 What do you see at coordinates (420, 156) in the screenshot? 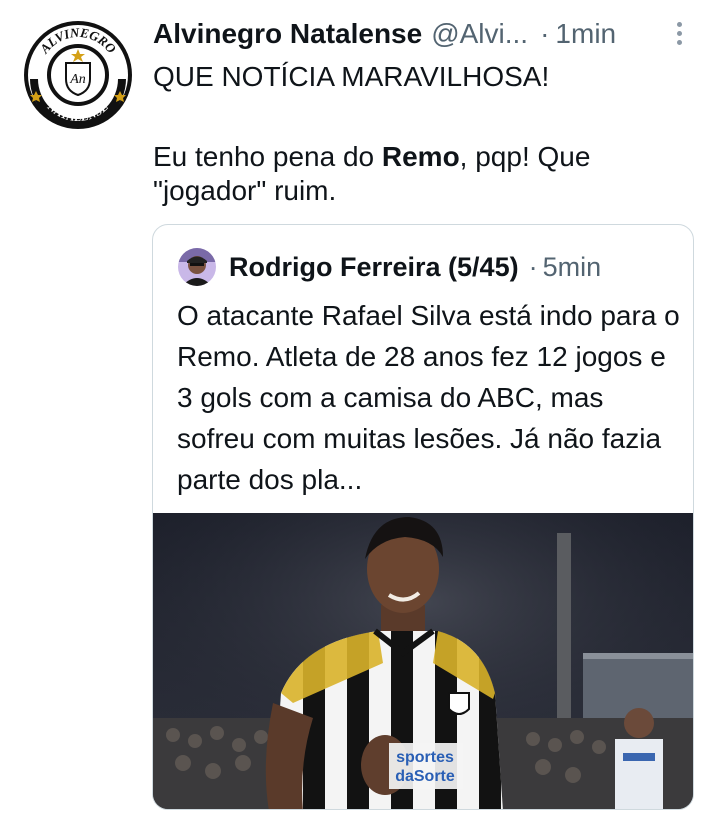
I see `tweet-text-bold: Remo` at bounding box center [420, 156].